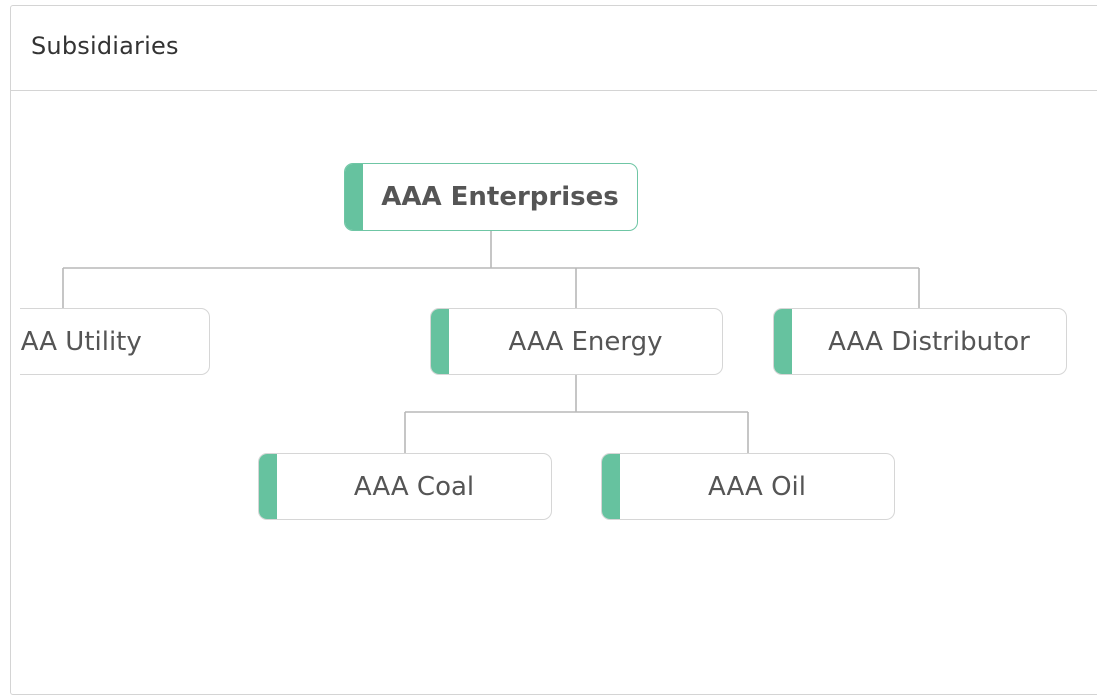  What do you see at coordinates (81, 341) in the screenshot?
I see `node-label: AAA Utility` at bounding box center [81, 341].